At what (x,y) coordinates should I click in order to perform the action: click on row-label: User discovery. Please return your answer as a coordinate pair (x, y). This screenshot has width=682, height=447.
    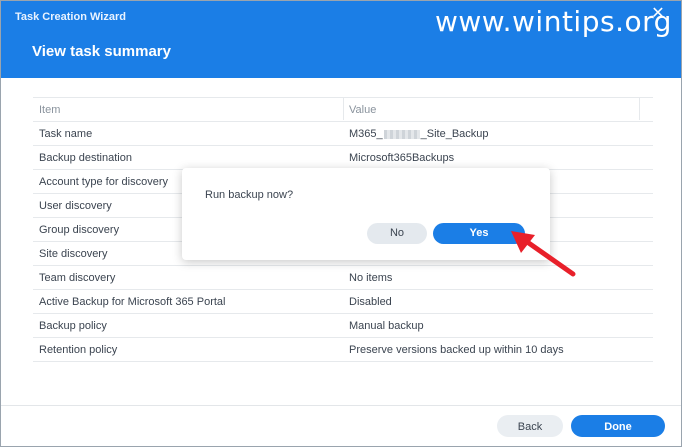
    Looking at the image, I should click on (75, 206).